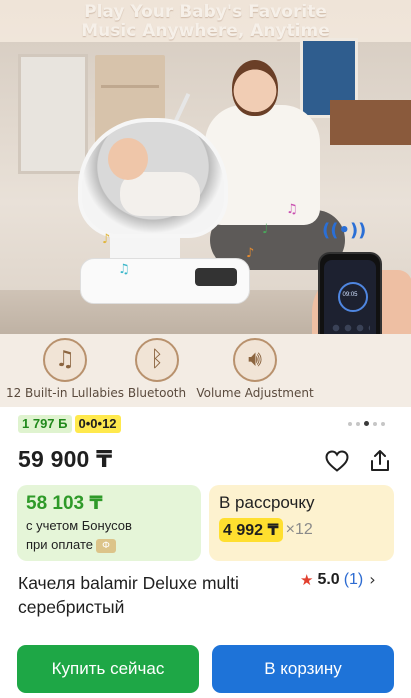 The width and height of the screenshot is (411, 698). Describe the element at coordinates (45, 424) in the screenshot. I see `bonus-badge: 1 797 Б` at that location.